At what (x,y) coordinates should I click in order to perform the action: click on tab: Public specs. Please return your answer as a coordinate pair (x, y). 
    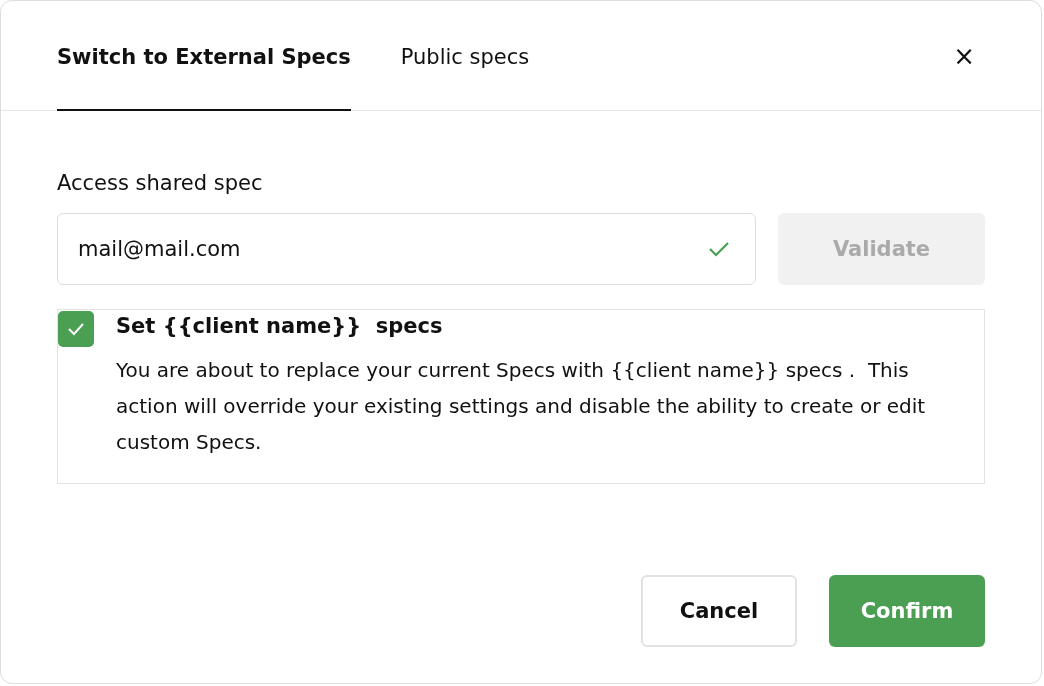
    Looking at the image, I should click on (465, 56).